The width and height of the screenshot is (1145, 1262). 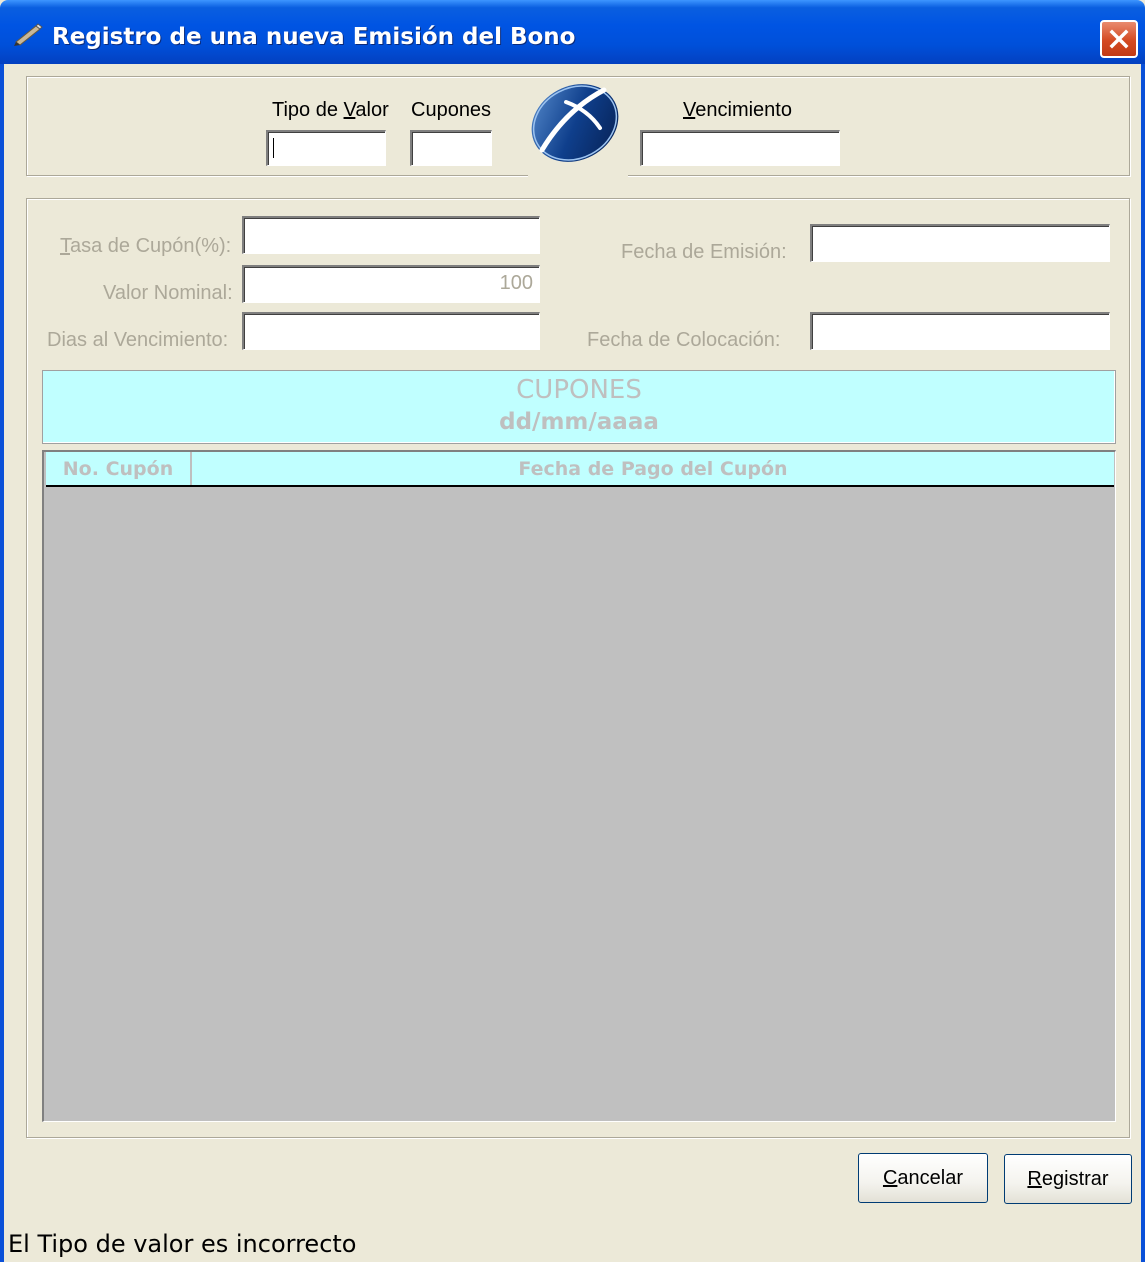 I want to click on text-caret, so click(x=273, y=148).